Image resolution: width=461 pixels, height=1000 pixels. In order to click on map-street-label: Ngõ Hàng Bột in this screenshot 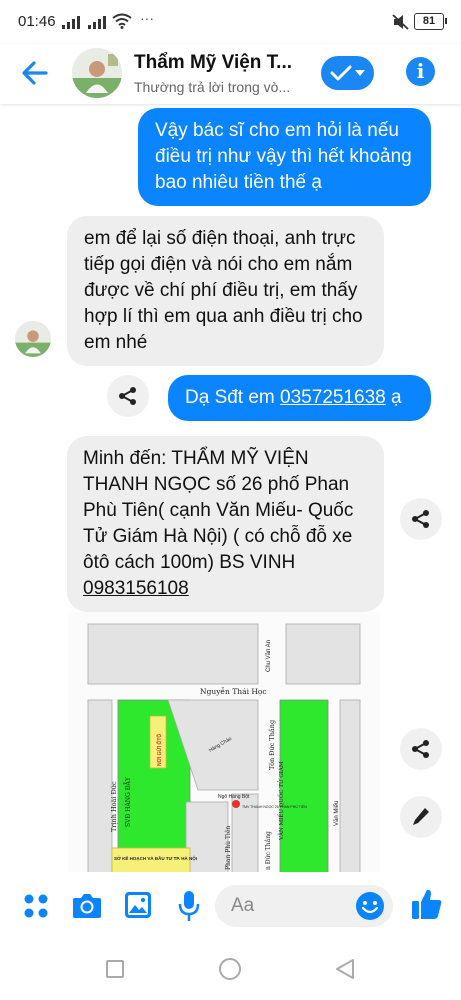, I will do `click(234, 797)`.